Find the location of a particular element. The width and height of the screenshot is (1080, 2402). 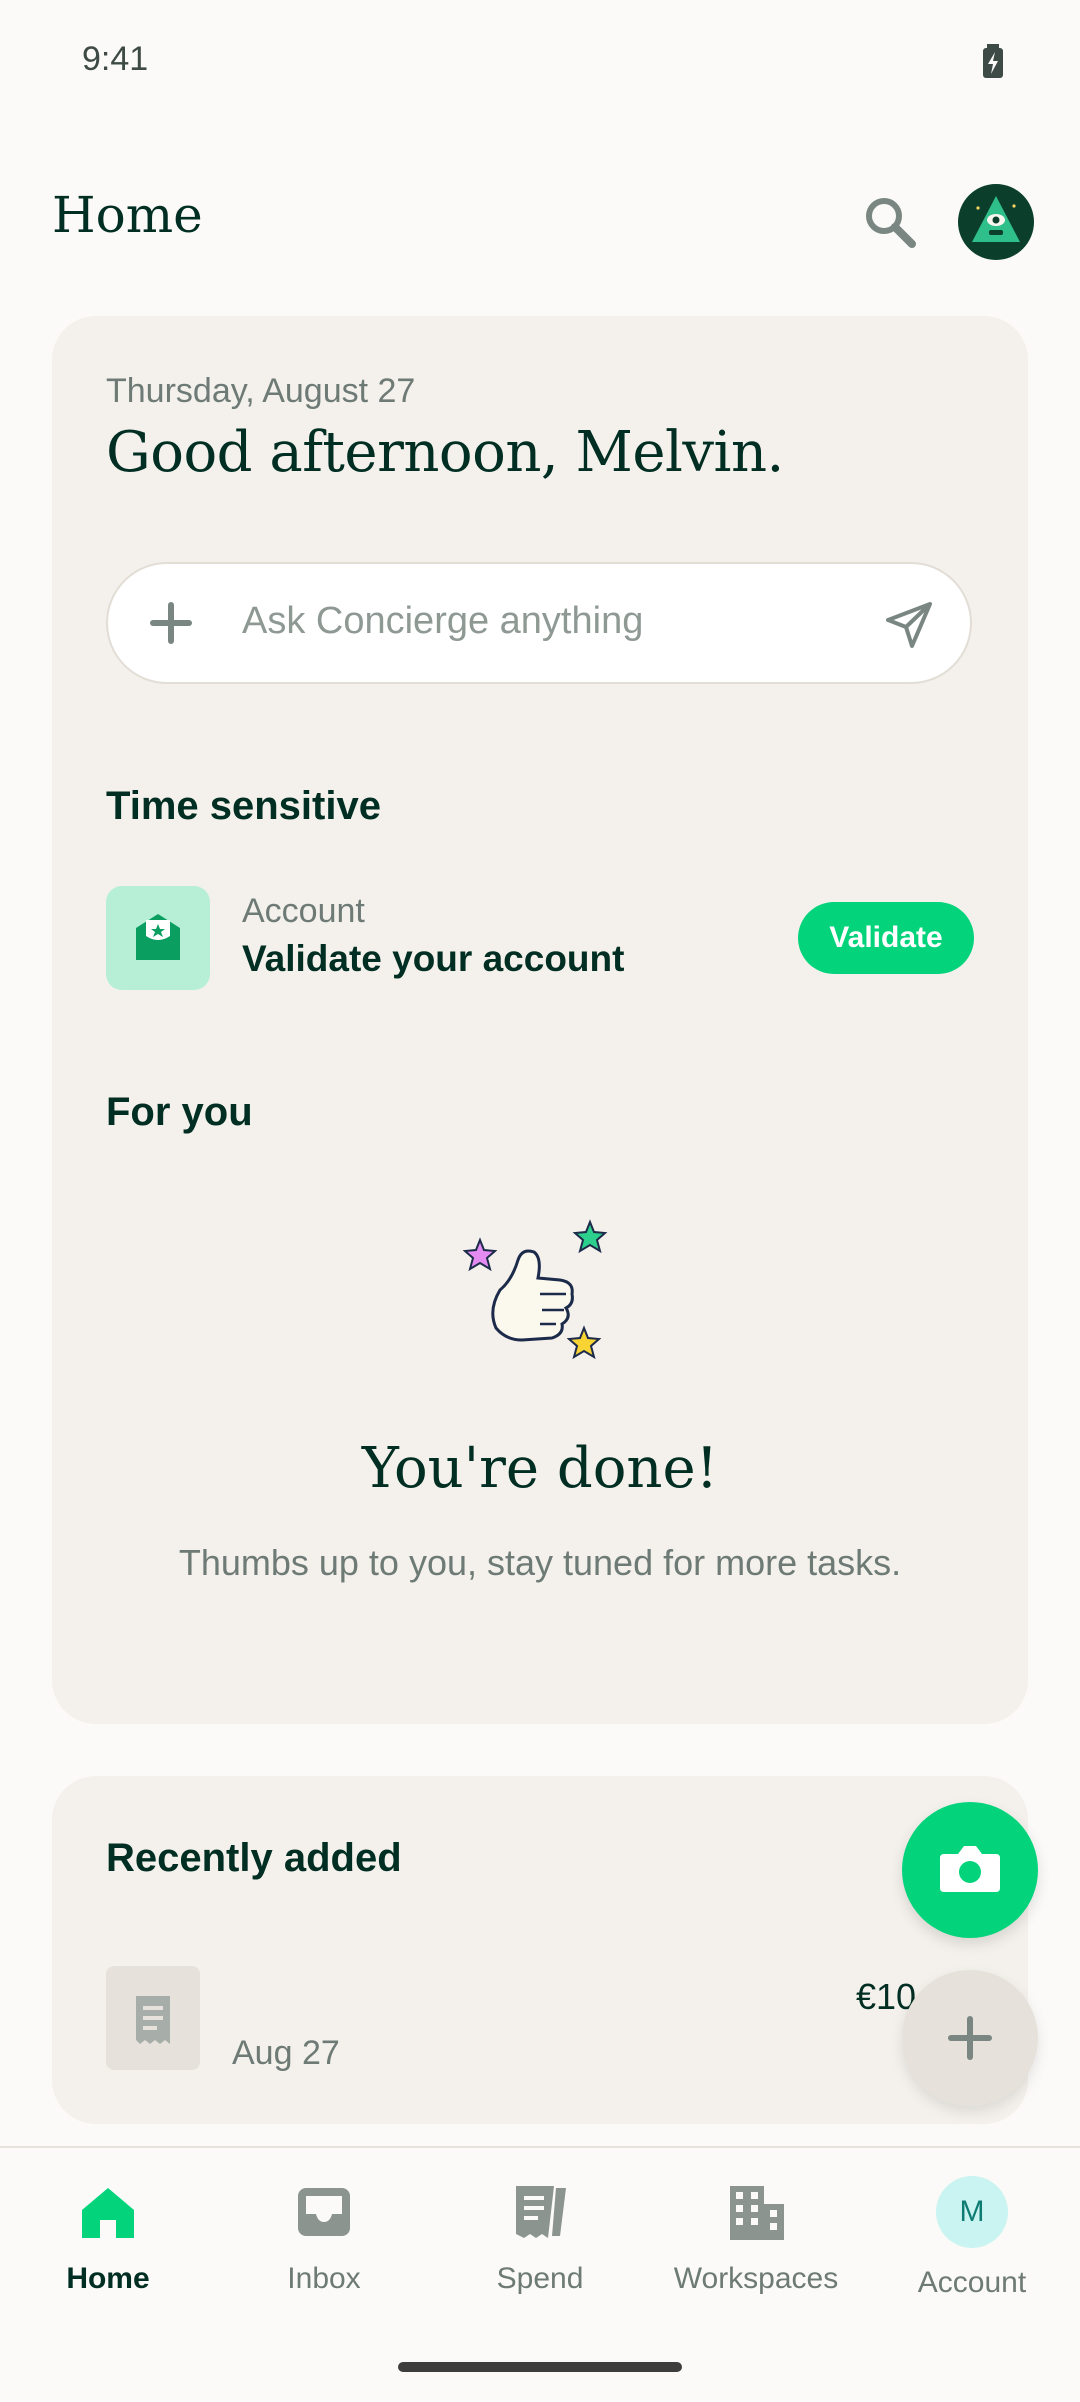

done-heading: You're done! is located at coordinates (540, 1468).